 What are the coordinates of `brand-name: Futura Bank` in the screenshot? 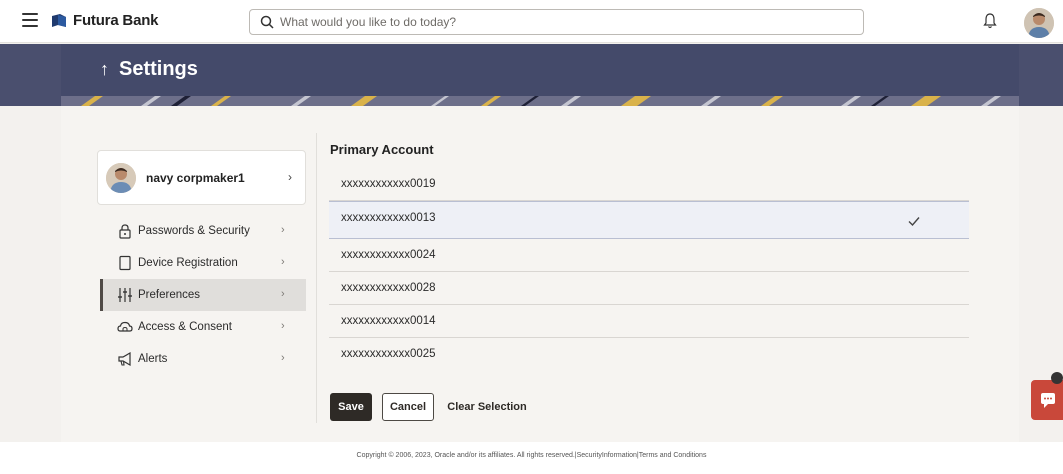 It's located at (116, 20).